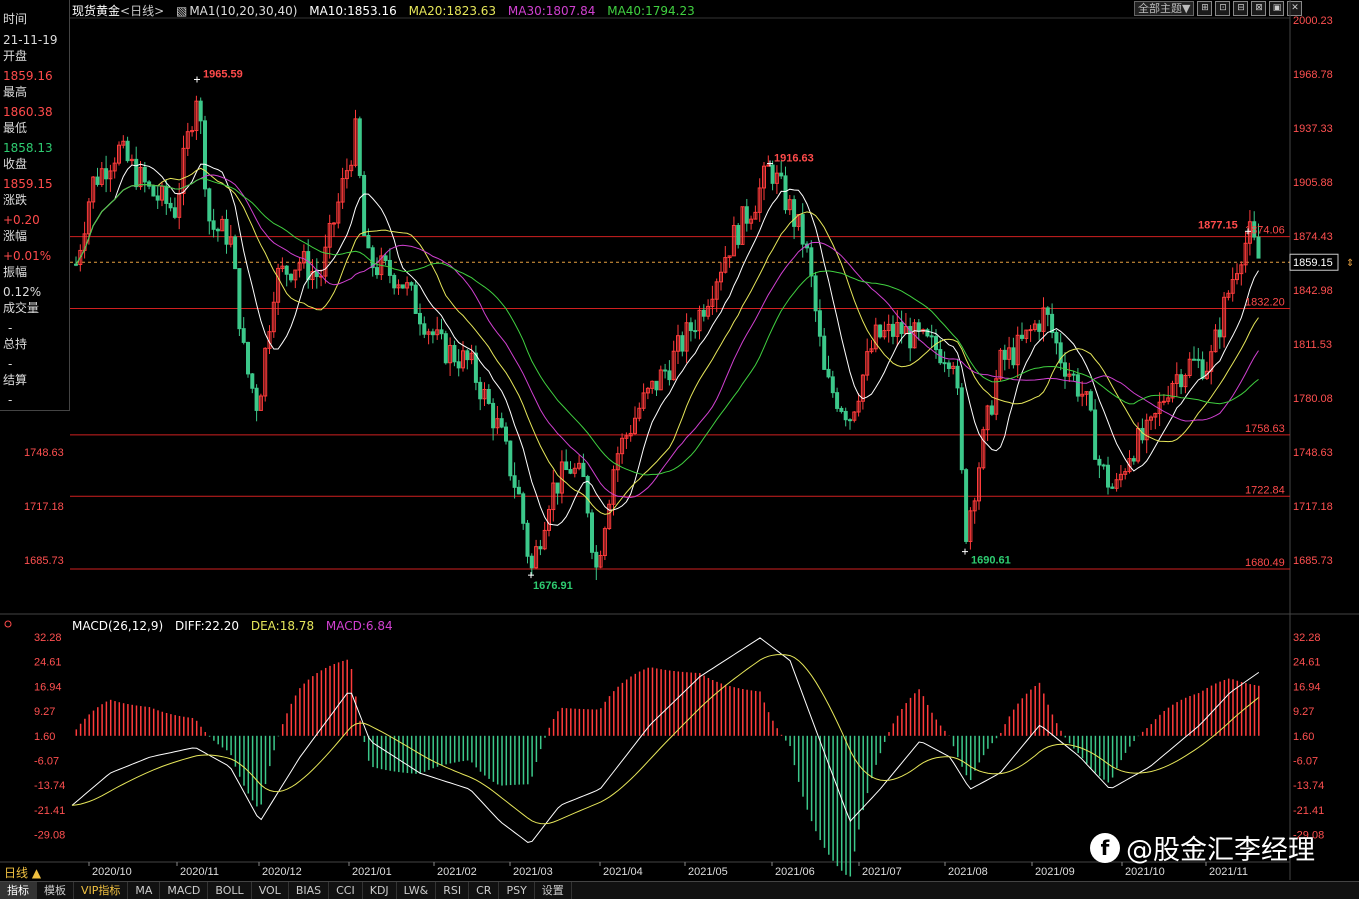 Image resolution: width=1359 pixels, height=899 pixels. I want to click on tab-cci: CCI, so click(346, 890).